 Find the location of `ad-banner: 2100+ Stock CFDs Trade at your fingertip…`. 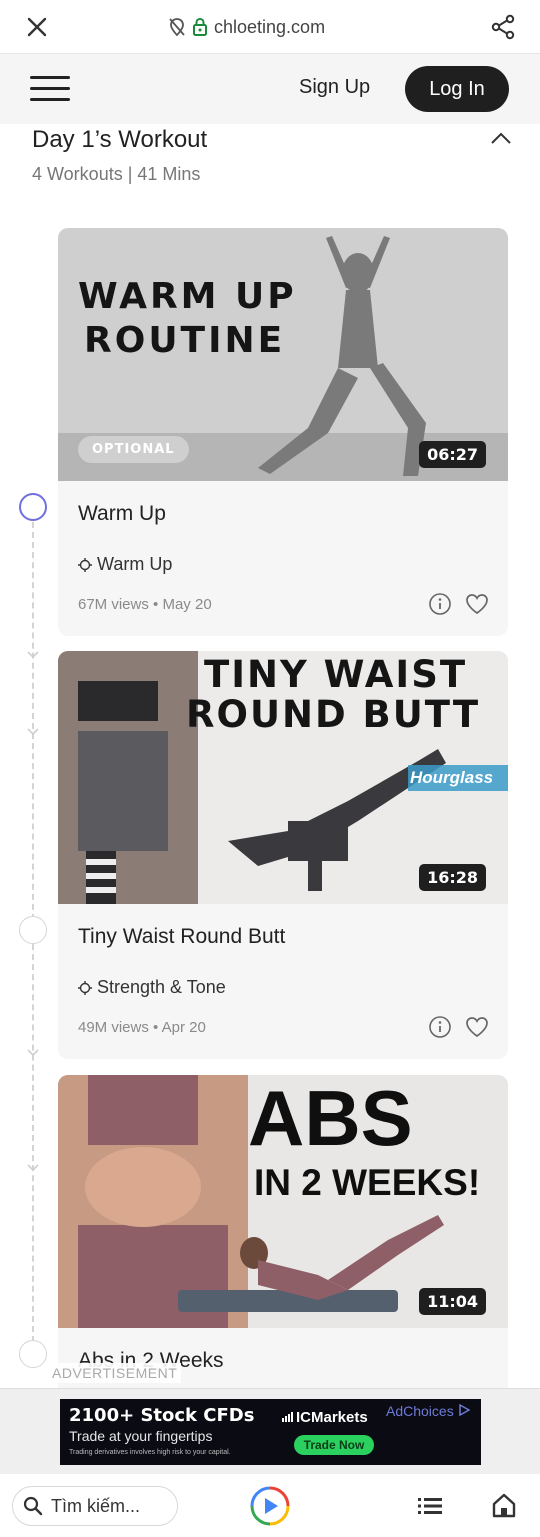

ad-banner: 2100+ Stock CFDs Trade at your fingertip… is located at coordinates (270, 1432).